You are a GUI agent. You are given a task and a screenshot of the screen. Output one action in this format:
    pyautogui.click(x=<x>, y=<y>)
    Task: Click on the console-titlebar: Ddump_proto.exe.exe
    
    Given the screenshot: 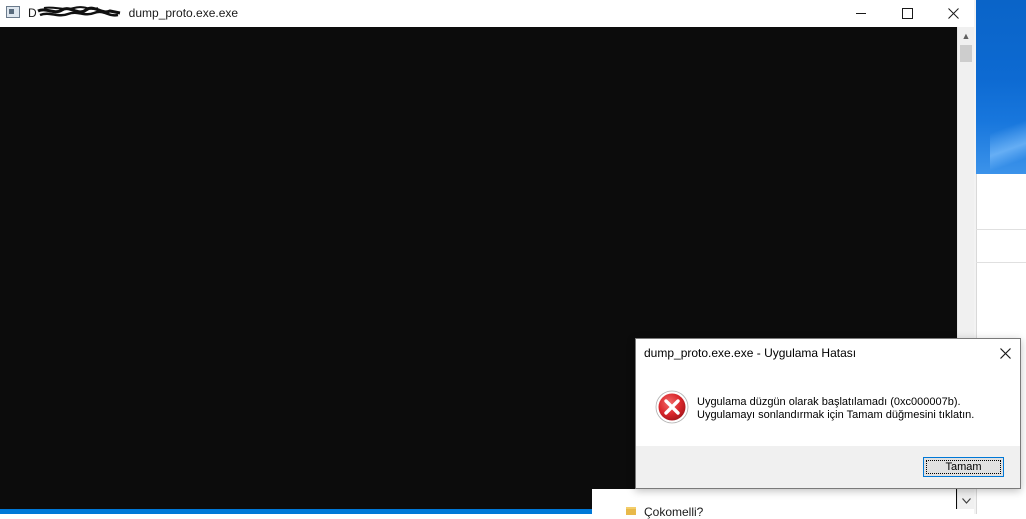 What is the action you would take?
    pyautogui.click(x=487, y=13)
    